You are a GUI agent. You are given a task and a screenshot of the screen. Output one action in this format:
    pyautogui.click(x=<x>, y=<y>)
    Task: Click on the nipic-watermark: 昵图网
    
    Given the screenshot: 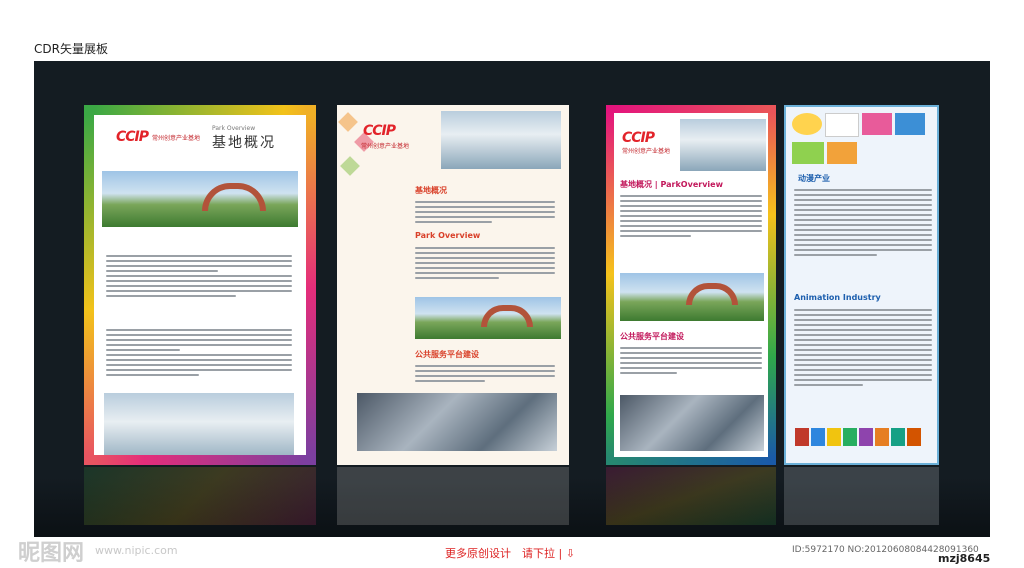 What is the action you would take?
    pyautogui.click(x=51, y=553)
    